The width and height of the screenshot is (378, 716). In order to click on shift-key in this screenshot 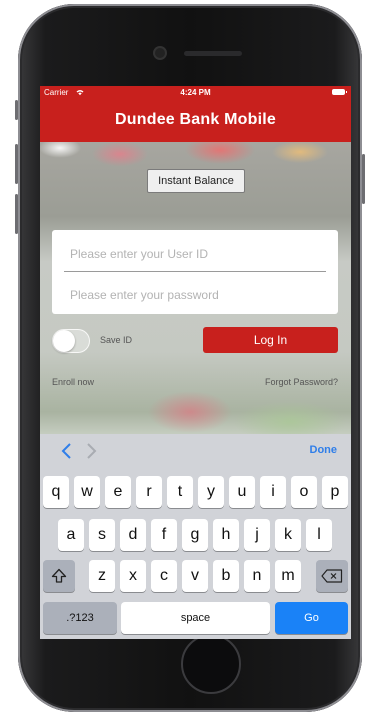, I will do `click(59, 576)`.